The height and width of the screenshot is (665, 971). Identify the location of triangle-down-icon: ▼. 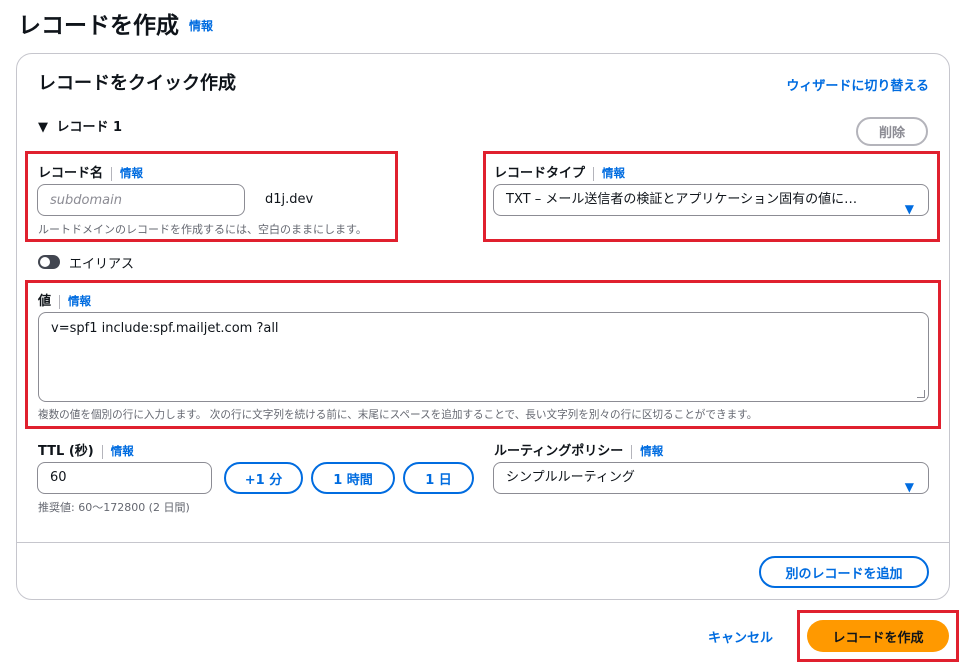
(43, 127).